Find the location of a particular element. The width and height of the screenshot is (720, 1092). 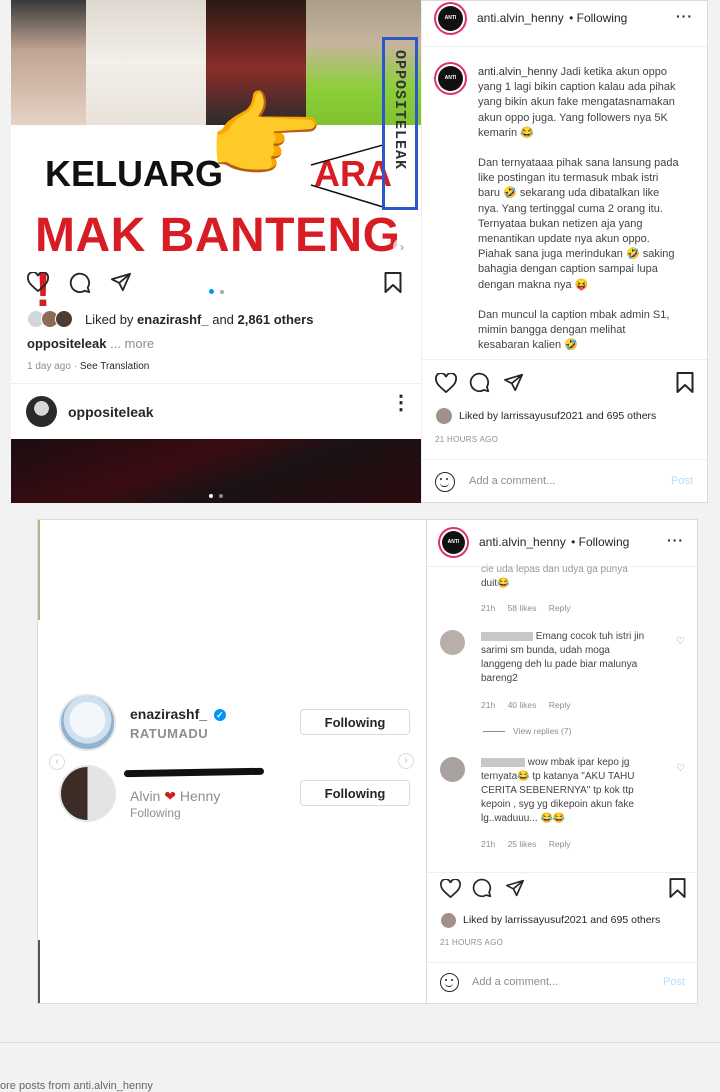

comment-likes: 25 likes is located at coordinates (522, 844).